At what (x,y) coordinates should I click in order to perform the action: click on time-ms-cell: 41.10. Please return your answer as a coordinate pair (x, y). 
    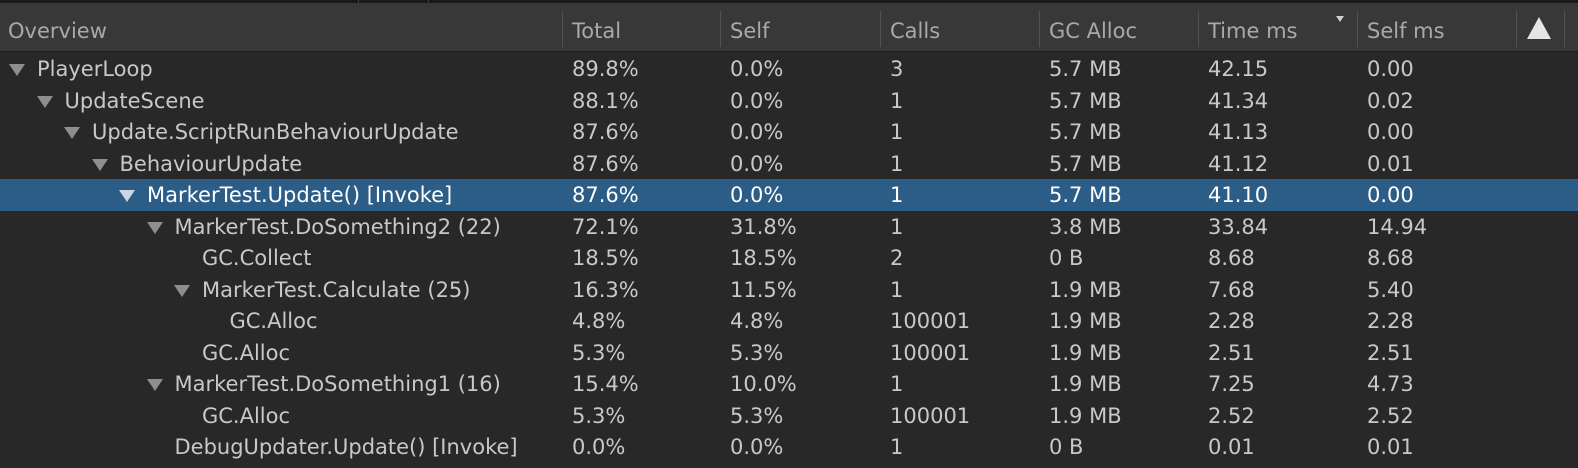
    Looking at the image, I should click on (1238, 195).